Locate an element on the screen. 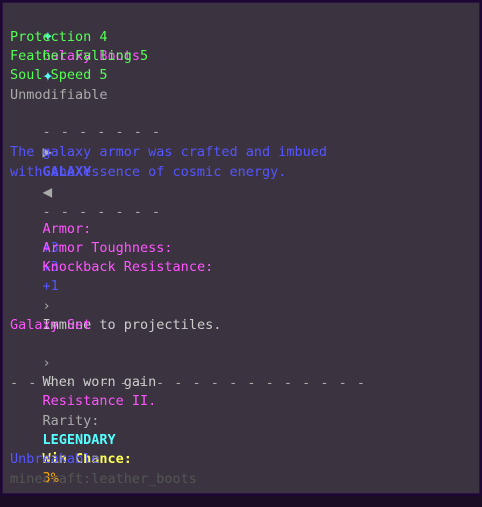 The image size is (482, 507). stat-label: Knockback Resistance: is located at coordinates (128, 267).